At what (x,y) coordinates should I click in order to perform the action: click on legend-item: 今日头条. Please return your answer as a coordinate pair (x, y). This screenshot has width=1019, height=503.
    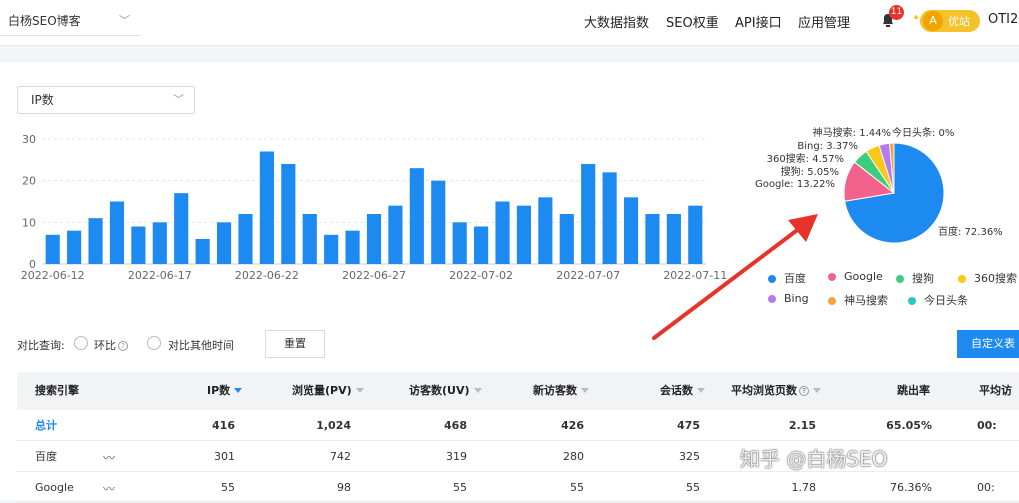
    Looking at the image, I should click on (938, 300).